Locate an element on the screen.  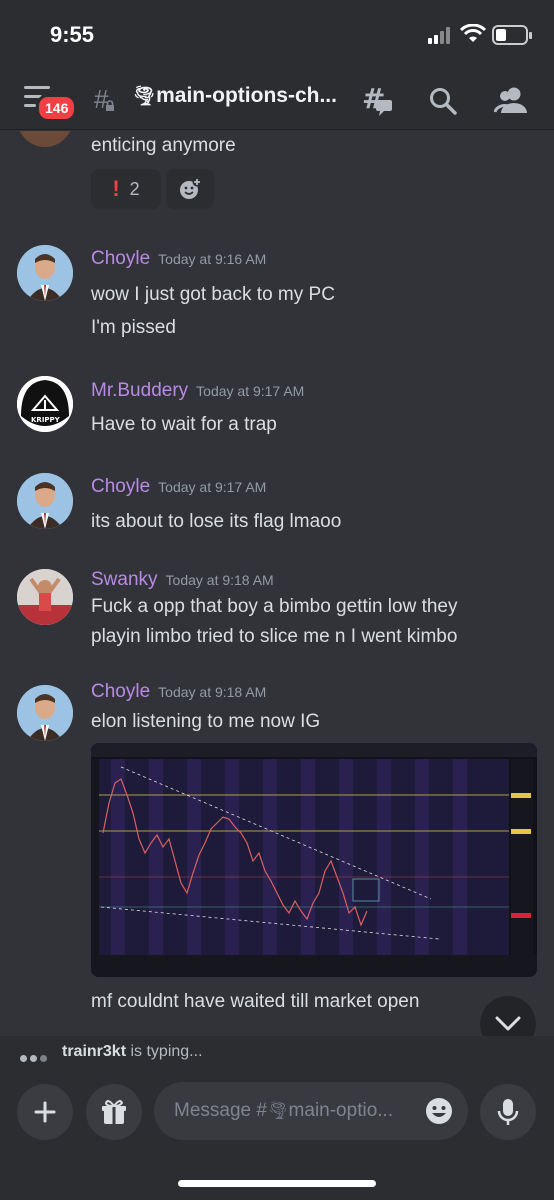
emoji-icon is located at coordinates (439, 1111).